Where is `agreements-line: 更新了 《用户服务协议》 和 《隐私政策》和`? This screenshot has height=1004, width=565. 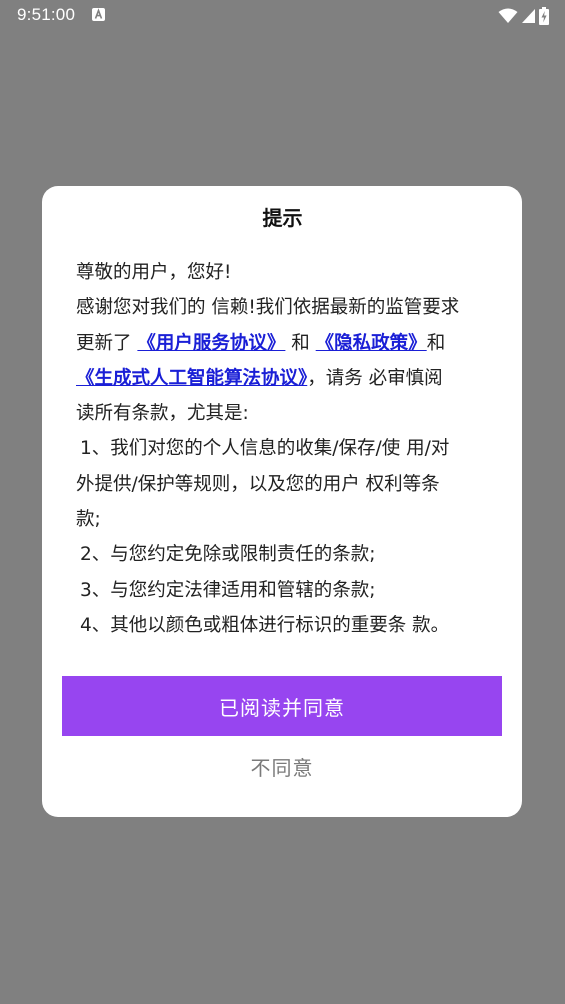
agreements-line: 更新了 《用户服务协议》 和 《隐私政策》和 is located at coordinates (286, 343).